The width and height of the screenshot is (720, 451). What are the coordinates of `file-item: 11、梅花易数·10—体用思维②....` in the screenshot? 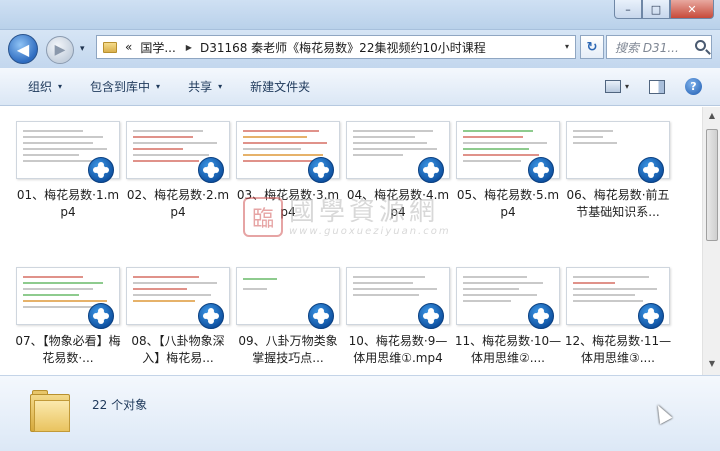 It's located at (508, 322).